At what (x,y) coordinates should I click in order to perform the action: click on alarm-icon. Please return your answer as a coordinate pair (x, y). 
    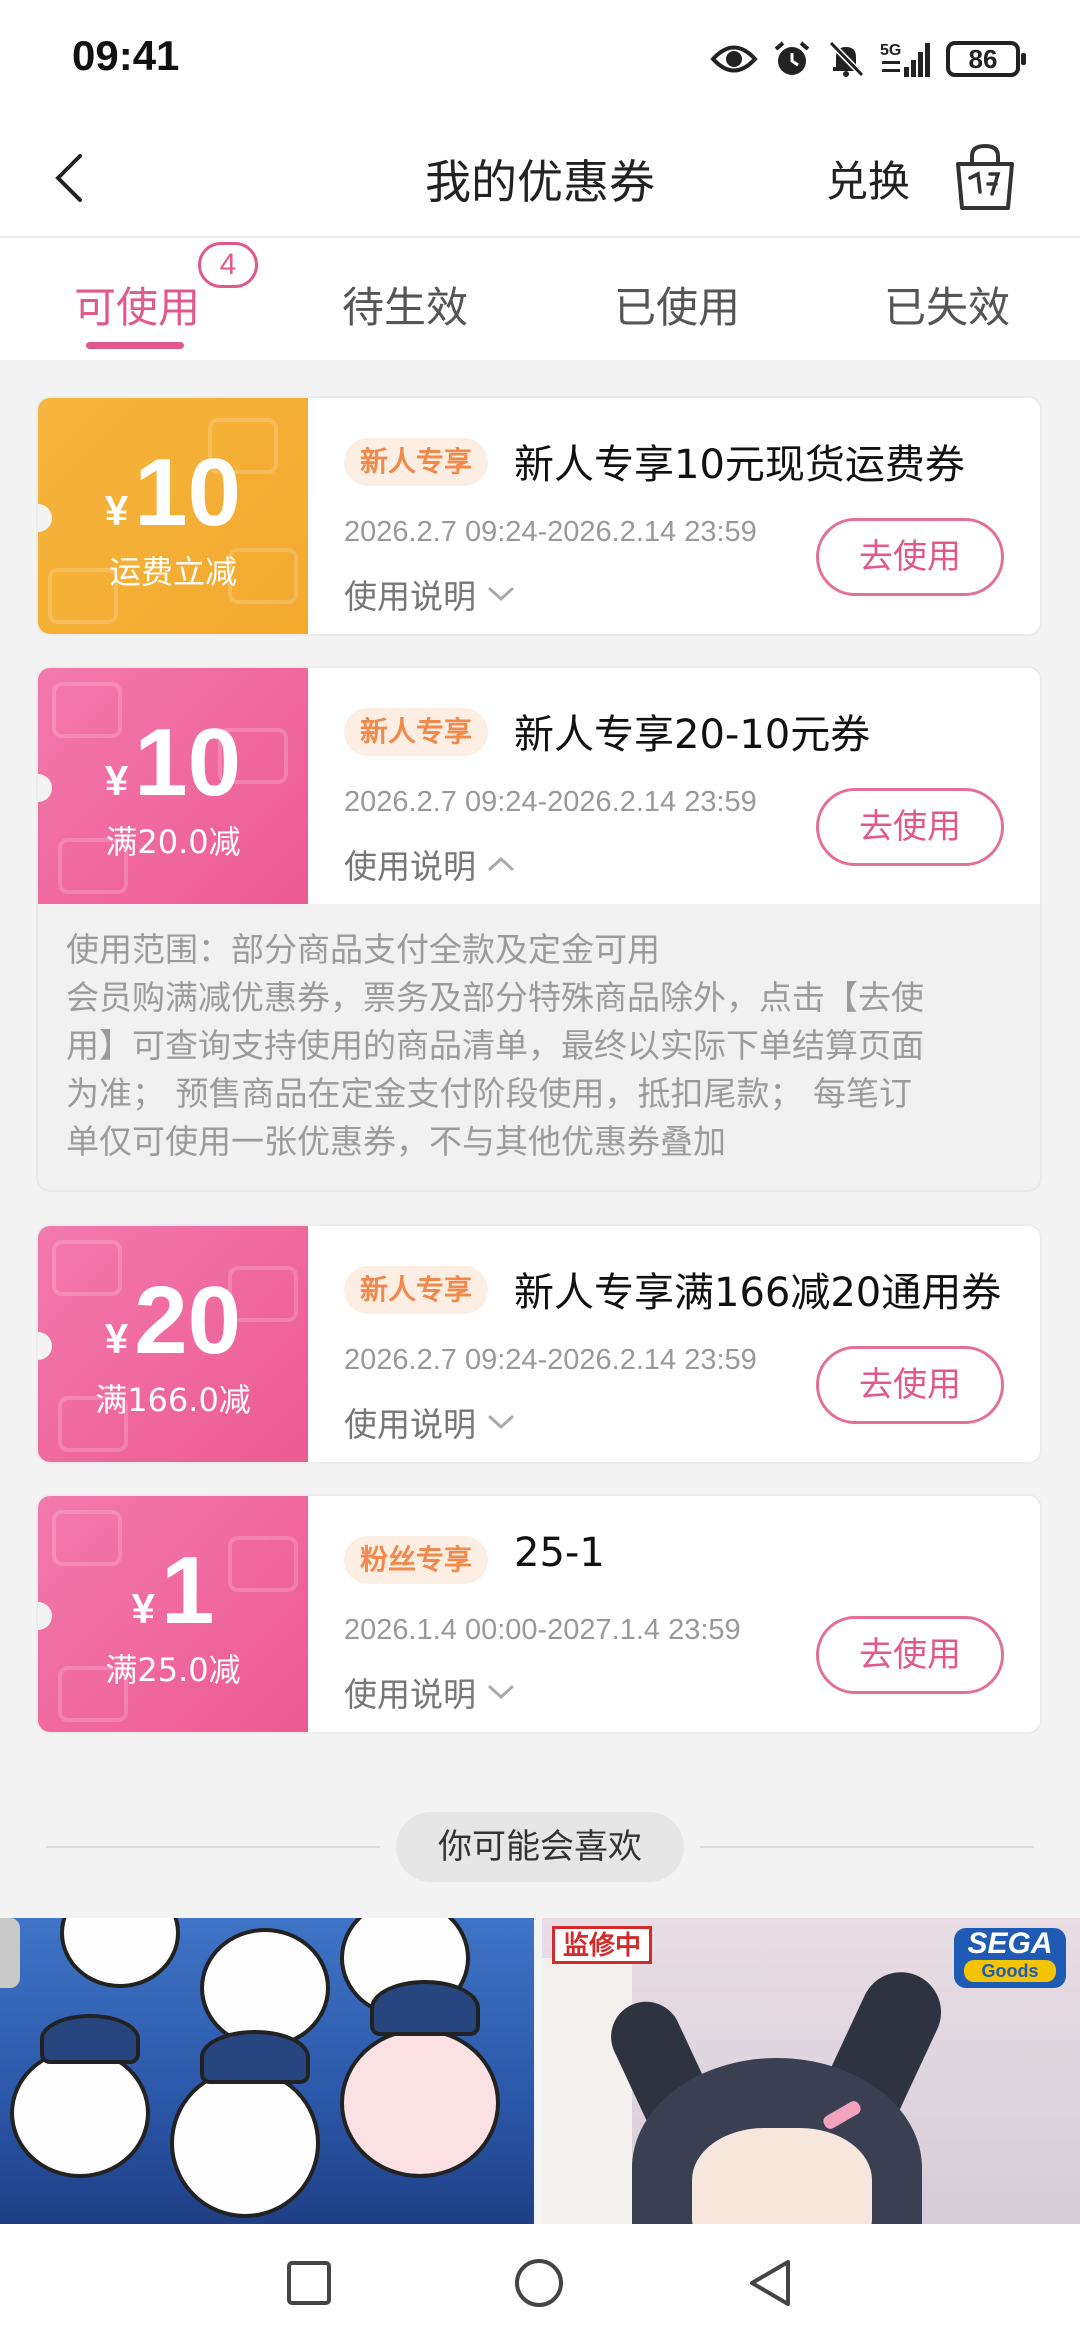
    Looking at the image, I should click on (792, 58).